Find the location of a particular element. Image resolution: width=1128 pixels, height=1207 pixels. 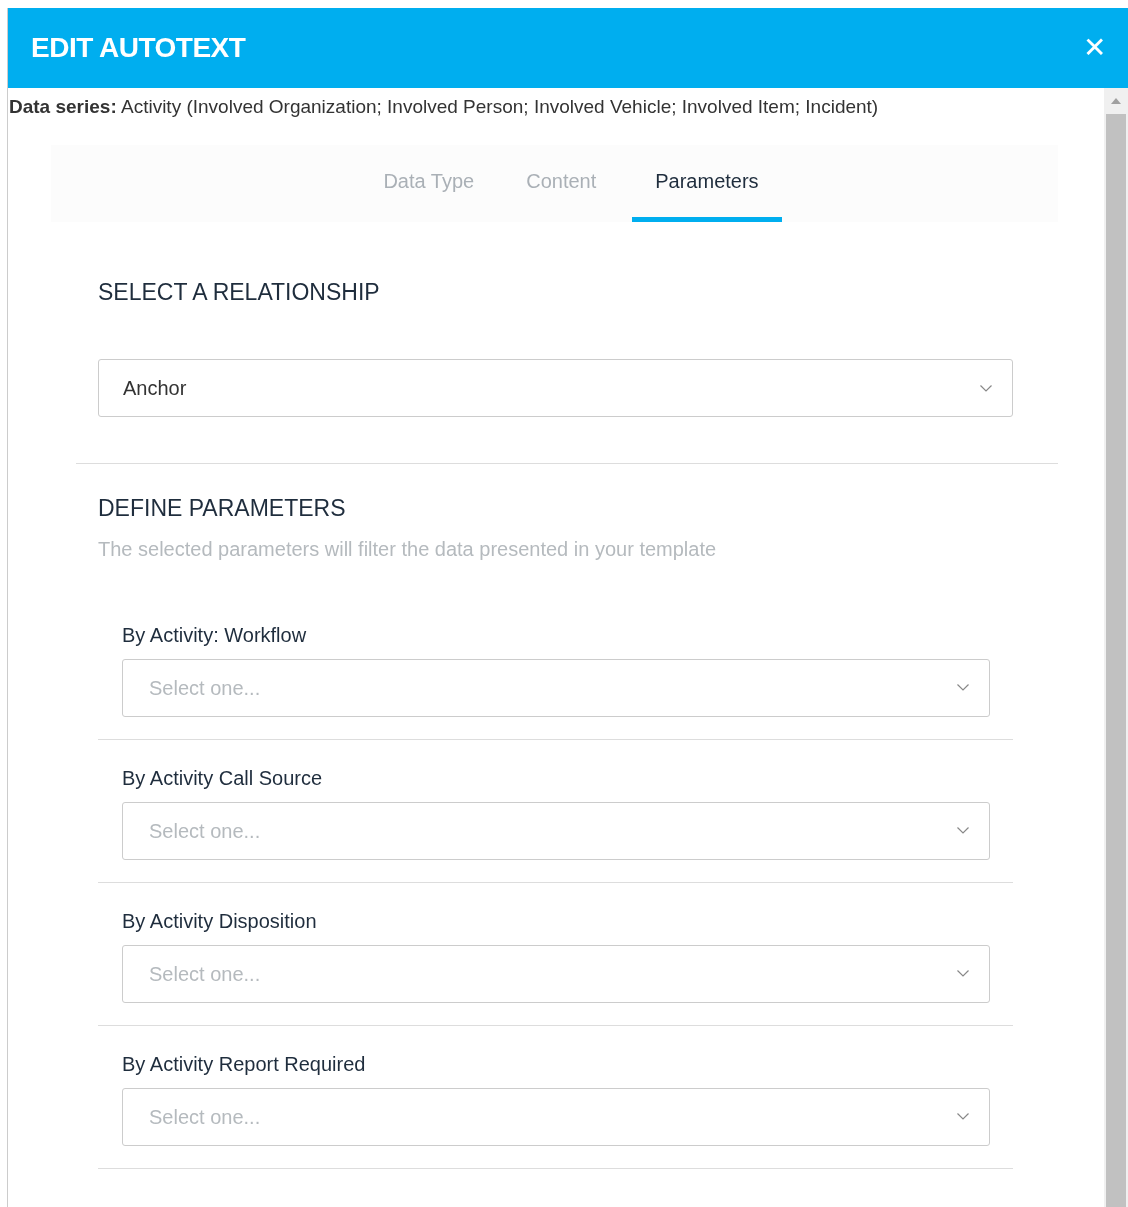

section-description: The selected parameters will filter the data presented in your template is located at coordinates (408, 549).